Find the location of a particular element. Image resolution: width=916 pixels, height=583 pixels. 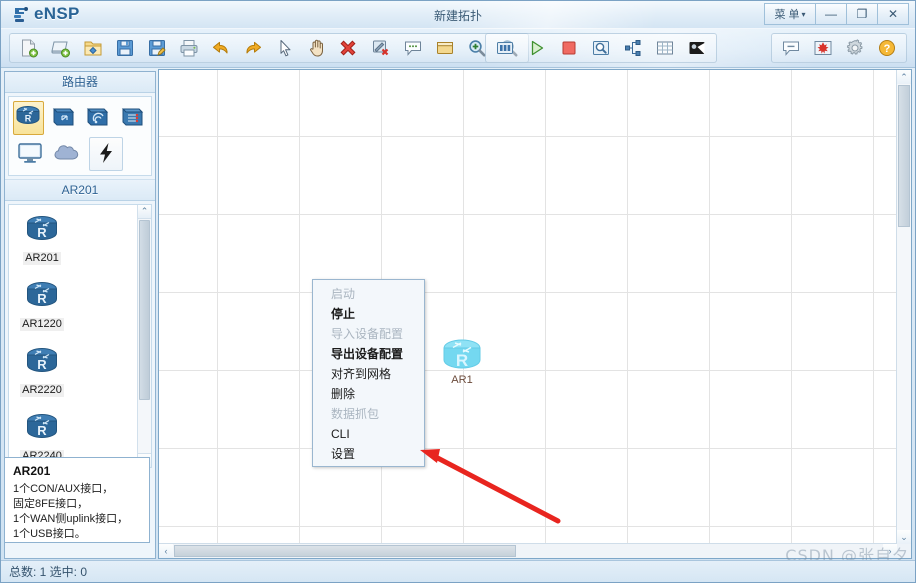

menu-button: 菜 单 ▾ is located at coordinates (790, 14).